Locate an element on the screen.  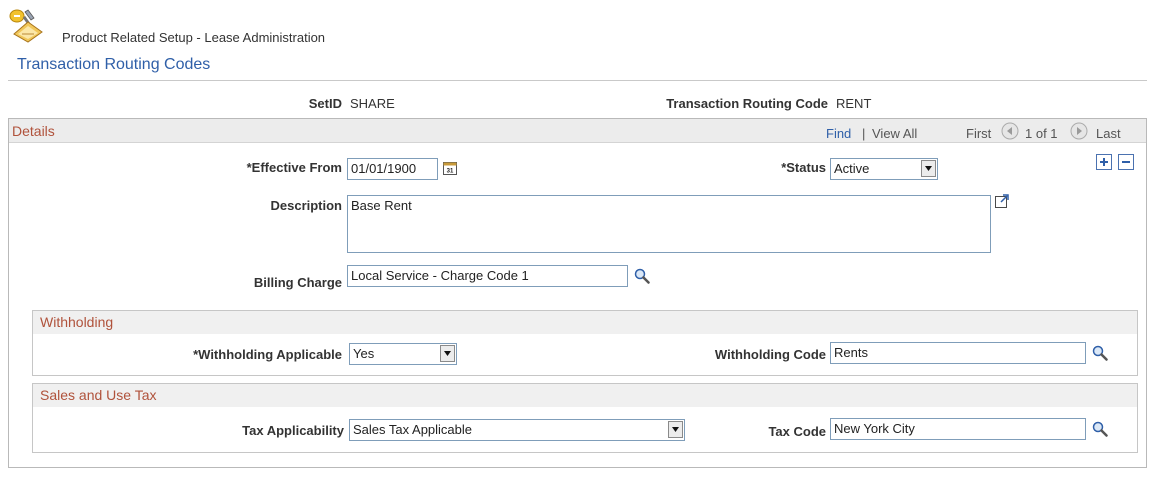
previous-arrow-icon is located at coordinates (1010, 131).